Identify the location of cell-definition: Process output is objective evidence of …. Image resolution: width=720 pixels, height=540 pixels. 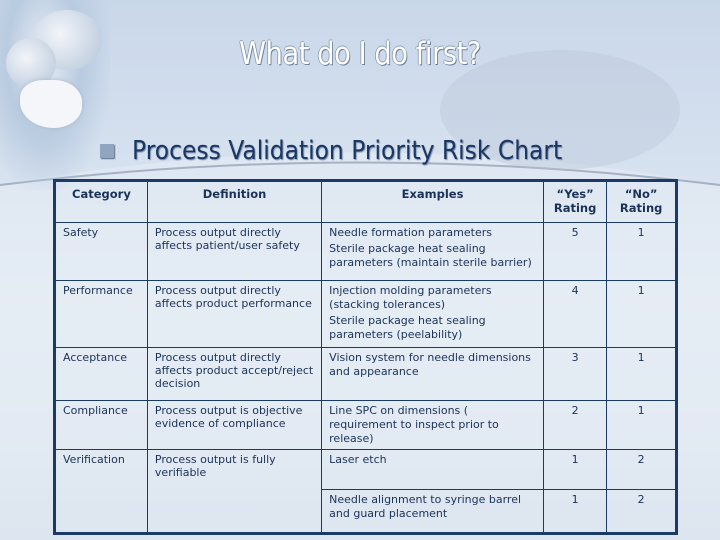
(234, 425).